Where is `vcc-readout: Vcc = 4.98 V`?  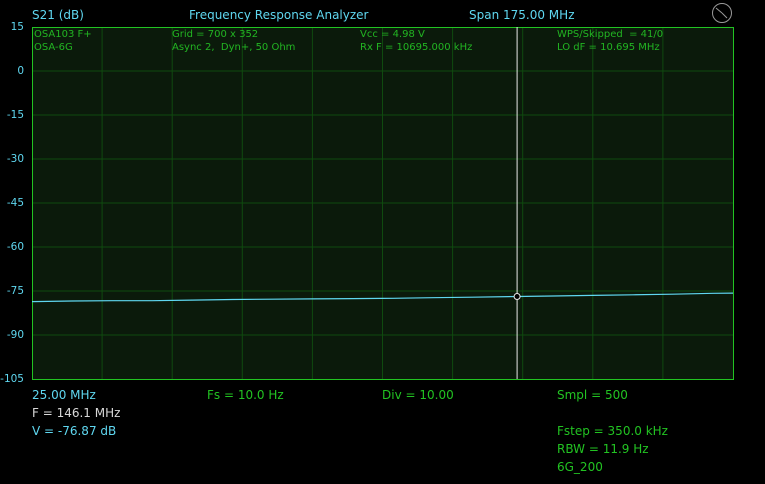 vcc-readout: Vcc = 4.98 V is located at coordinates (392, 34).